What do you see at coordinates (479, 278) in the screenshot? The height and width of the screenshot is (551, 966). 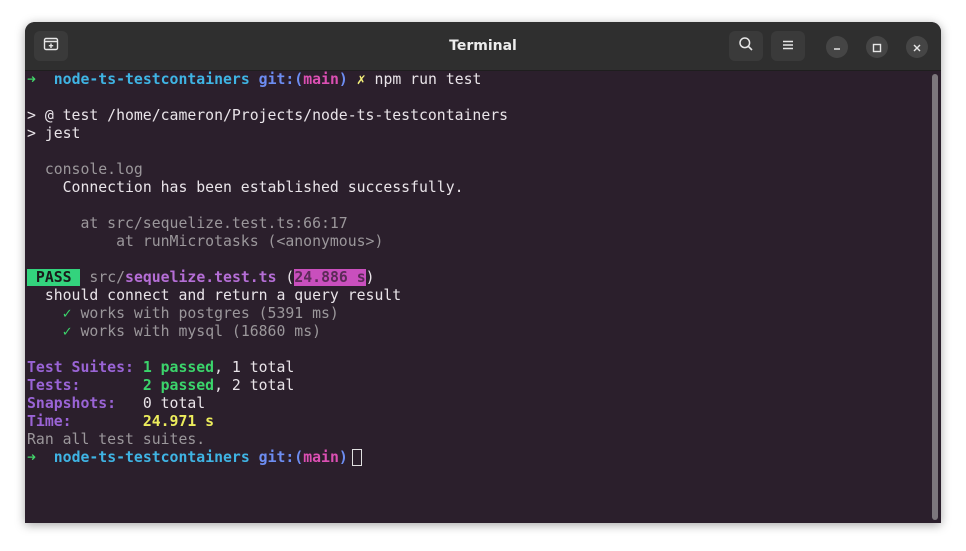 I see `test-result-line: PASS src/sequelize.test.ts (24.886 s)` at bounding box center [479, 278].